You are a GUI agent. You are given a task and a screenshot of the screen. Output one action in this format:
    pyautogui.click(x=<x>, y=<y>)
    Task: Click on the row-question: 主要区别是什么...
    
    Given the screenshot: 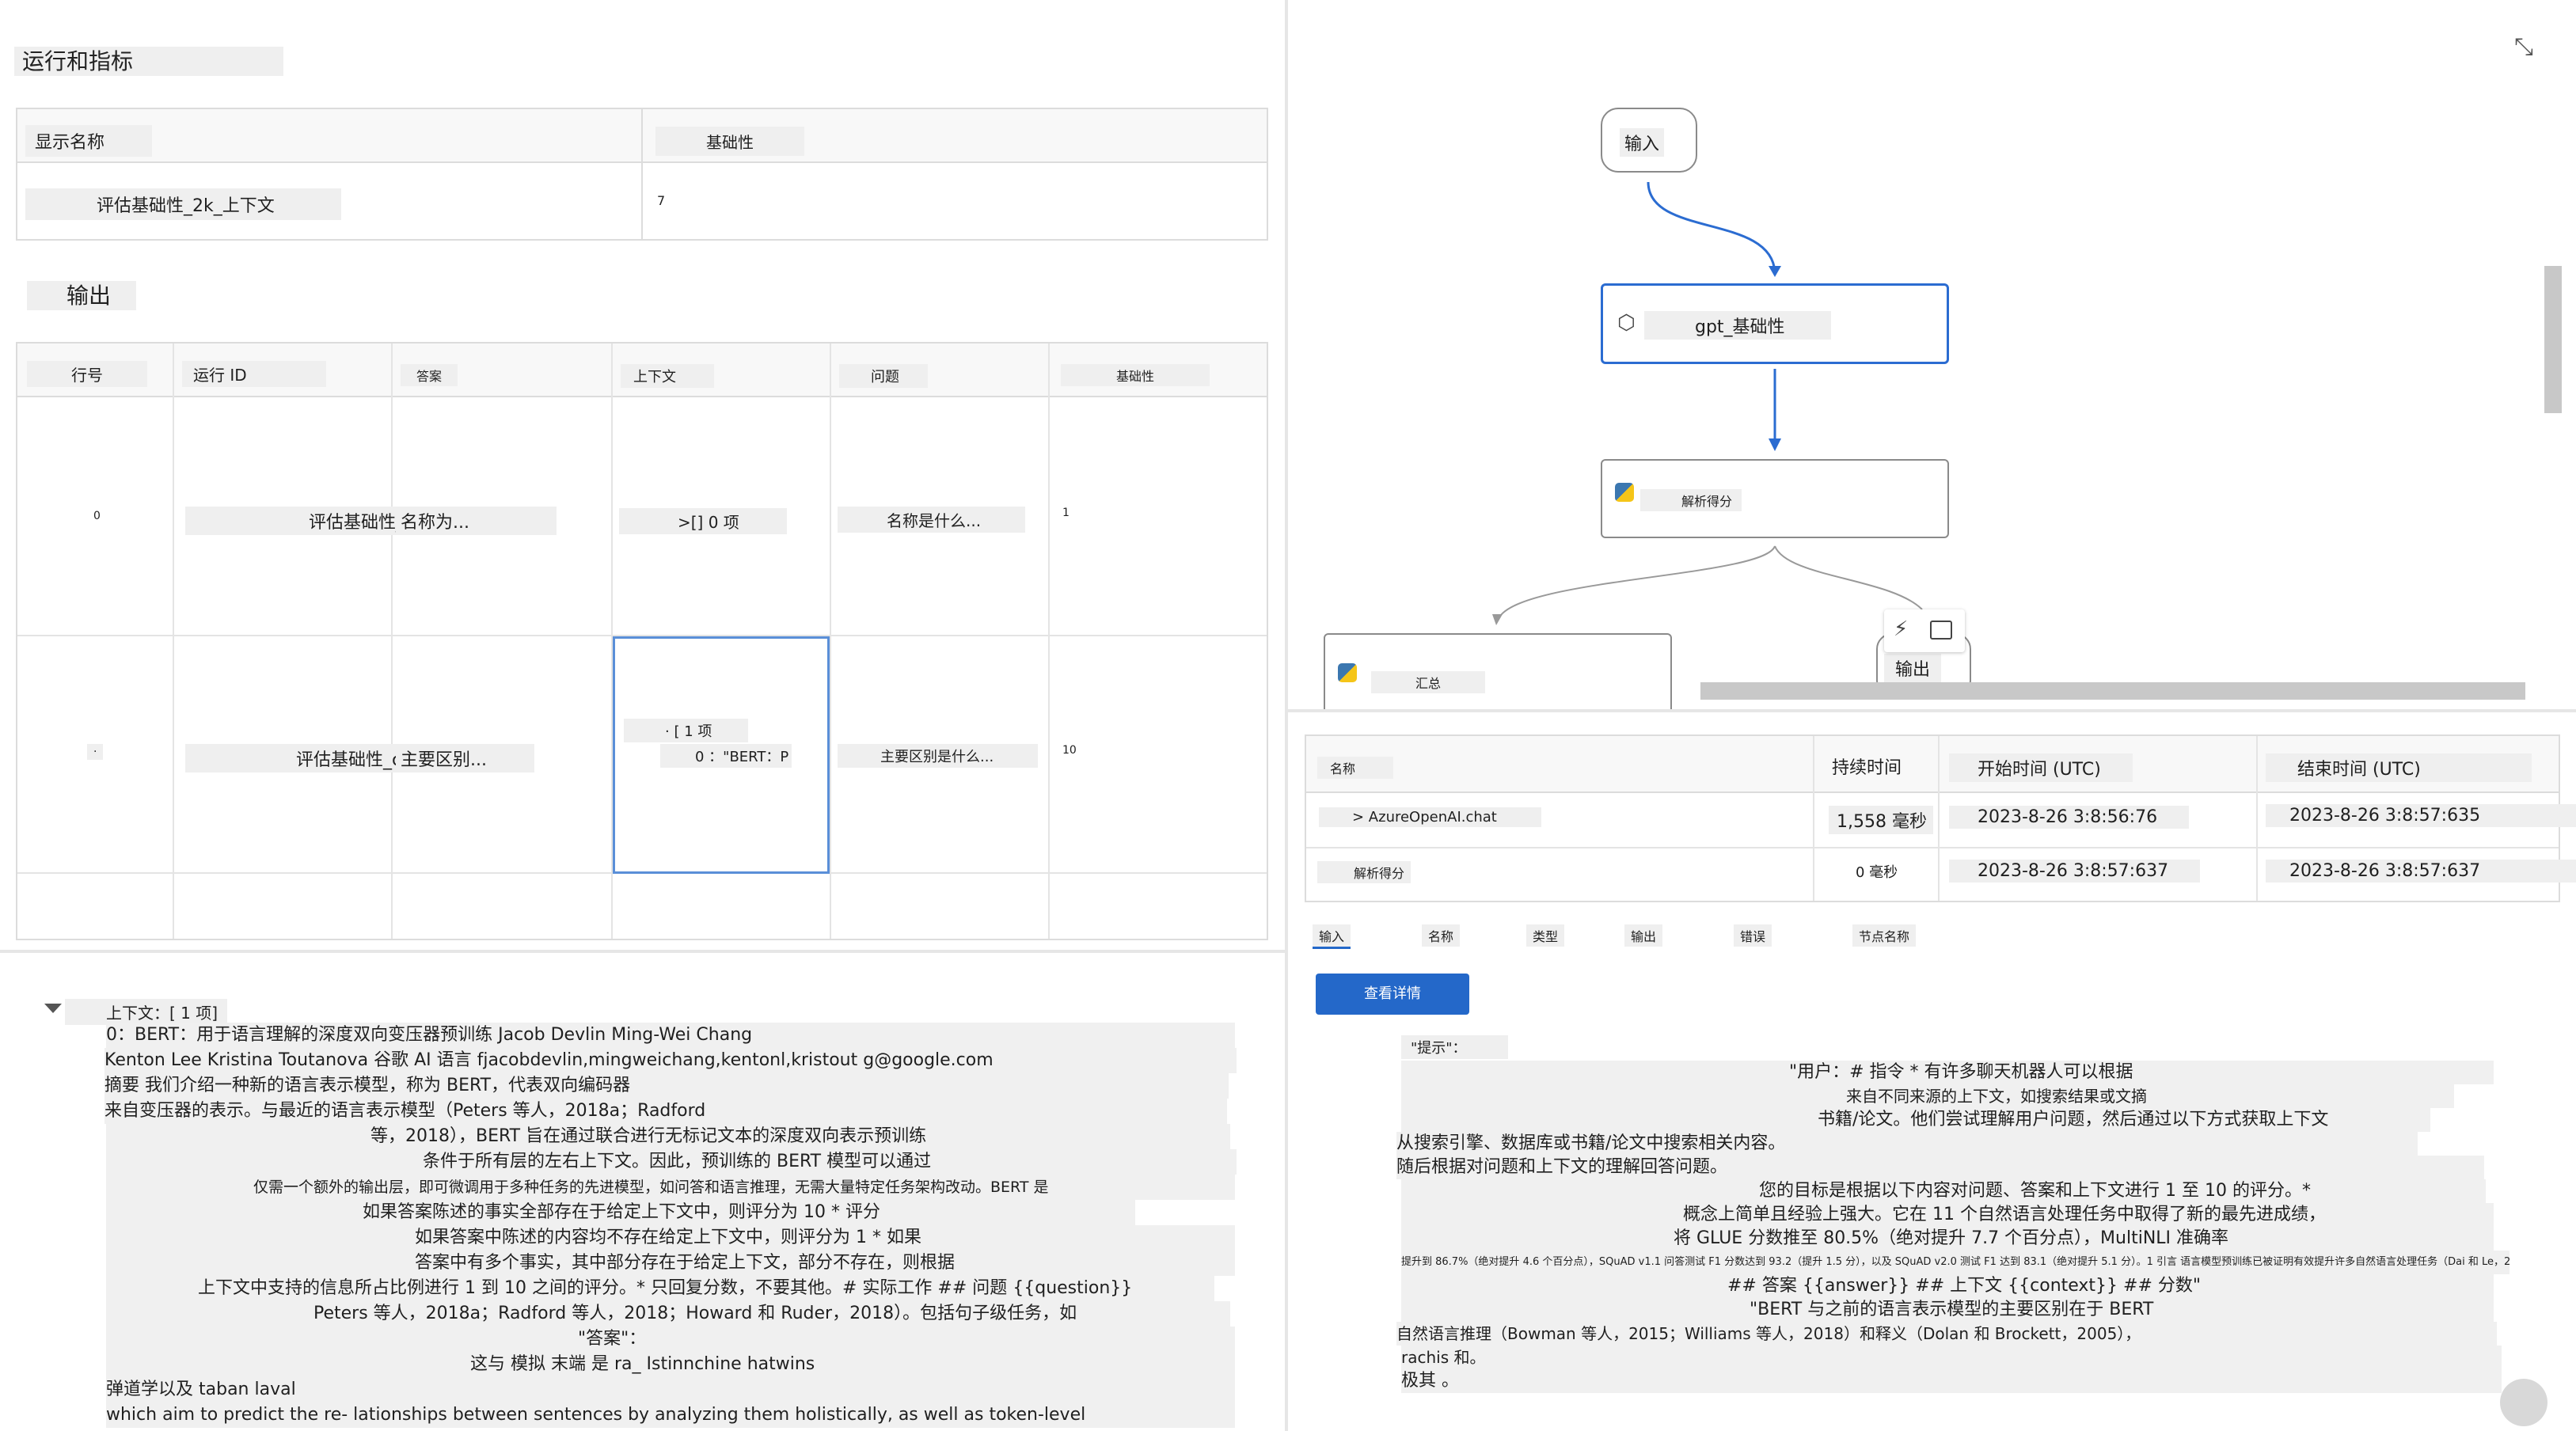 What is the action you would take?
    pyautogui.click(x=938, y=756)
    